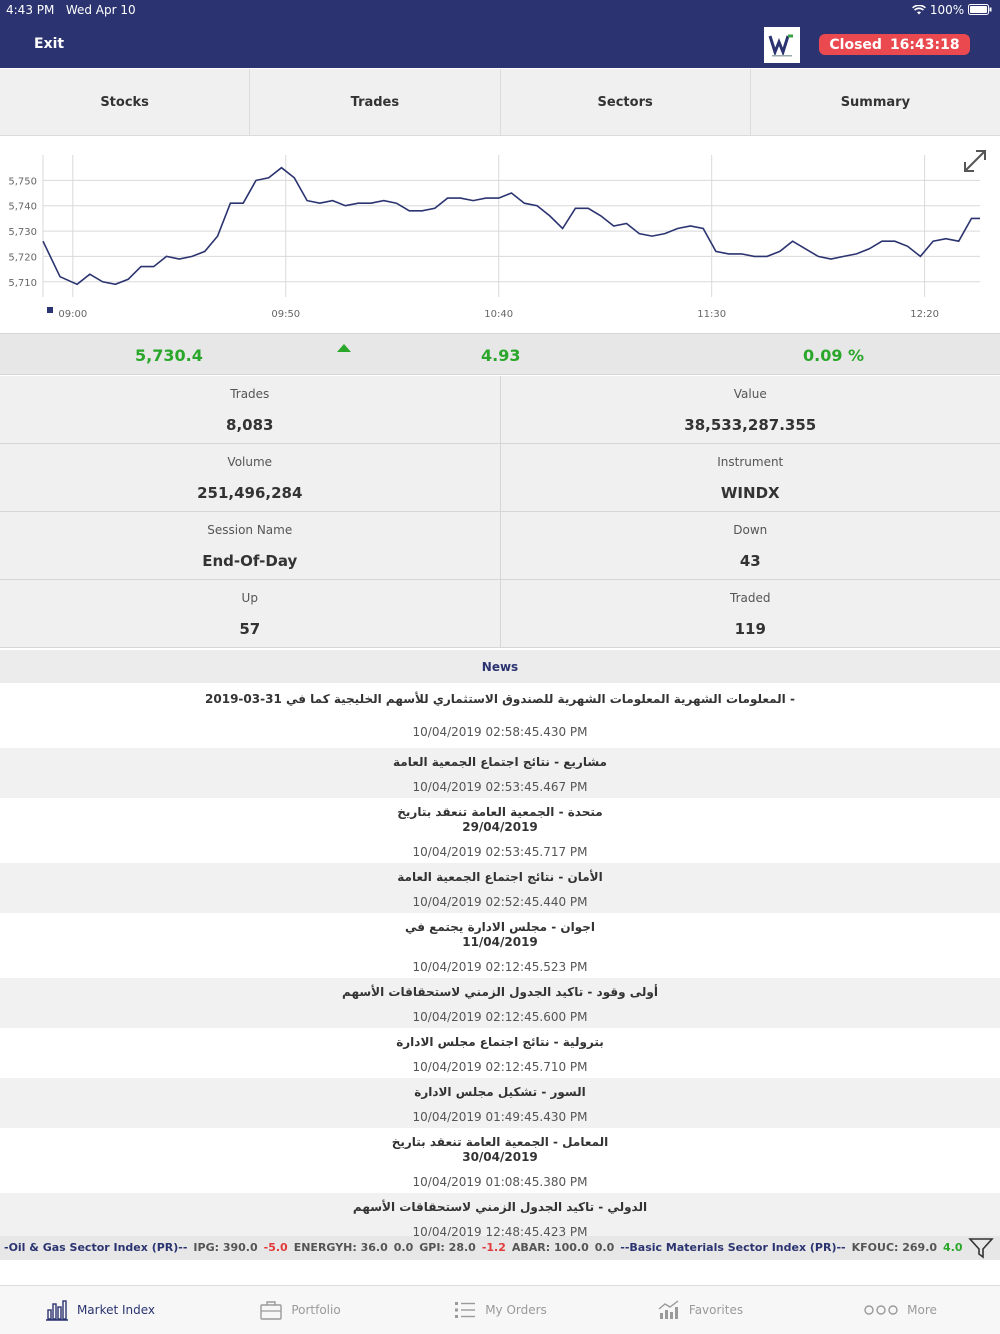 This screenshot has height=1334, width=1000. Describe the element at coordinates (447, 1247) in the screenshot. I see `ticker-stock: GPI: 28.0` at that location.